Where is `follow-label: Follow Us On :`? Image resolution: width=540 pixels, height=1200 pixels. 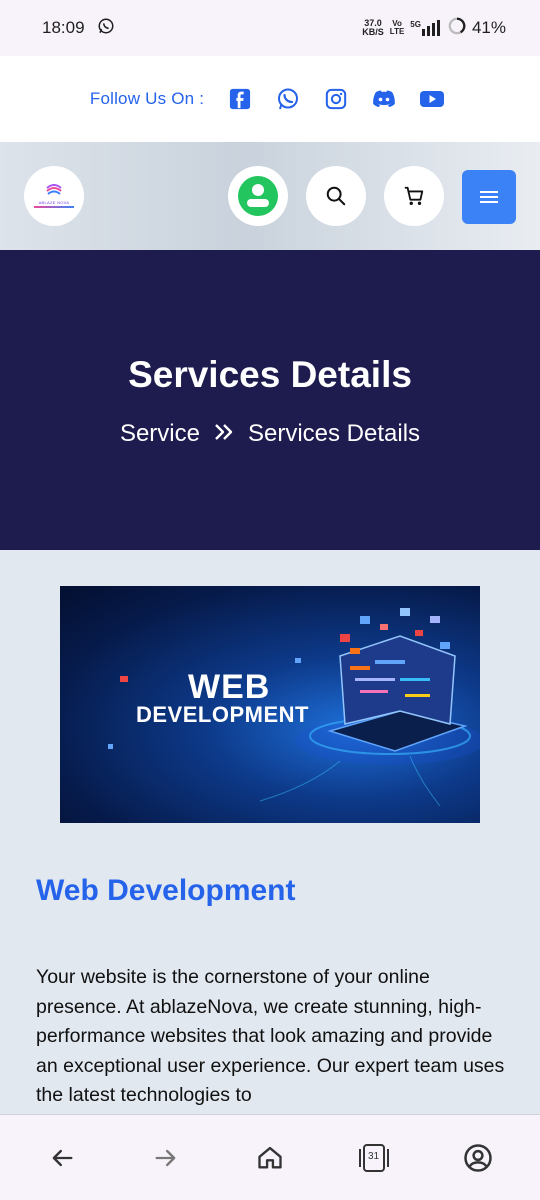 follow-label: Follow Us On : is located at coordinates (147, 98).